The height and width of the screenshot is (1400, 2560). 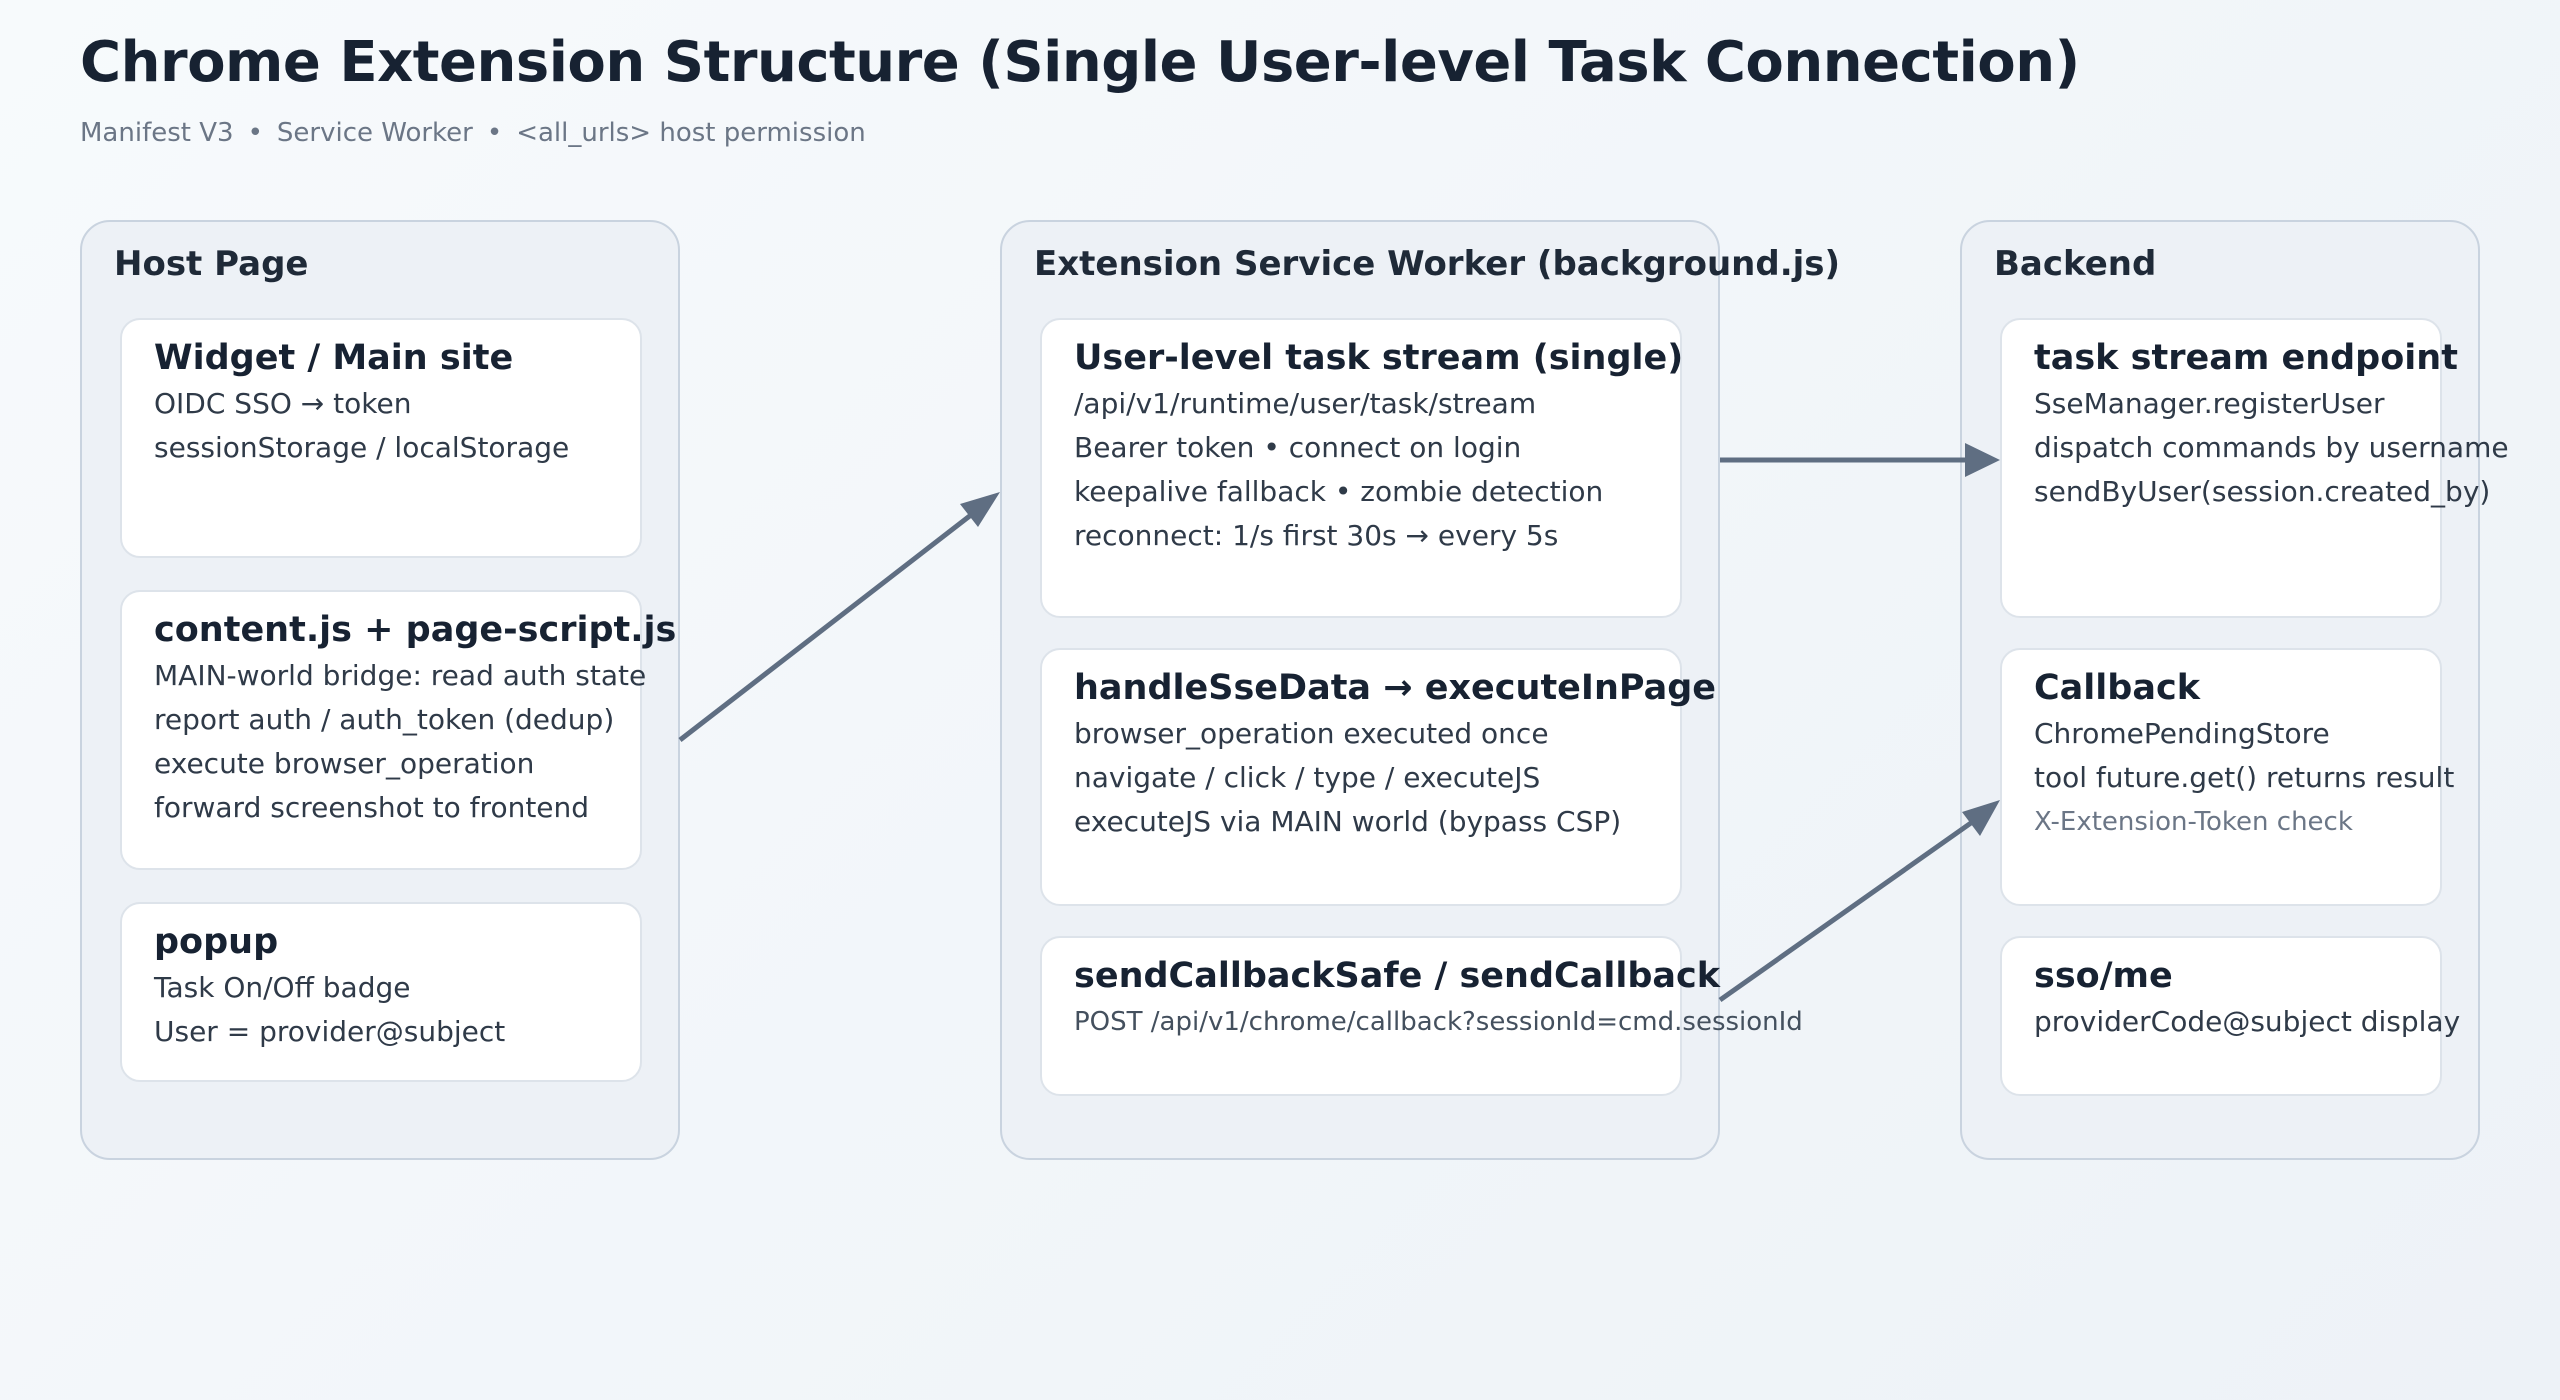 I want to click on arrow-host-to-worker, so click(x=839, y=617).